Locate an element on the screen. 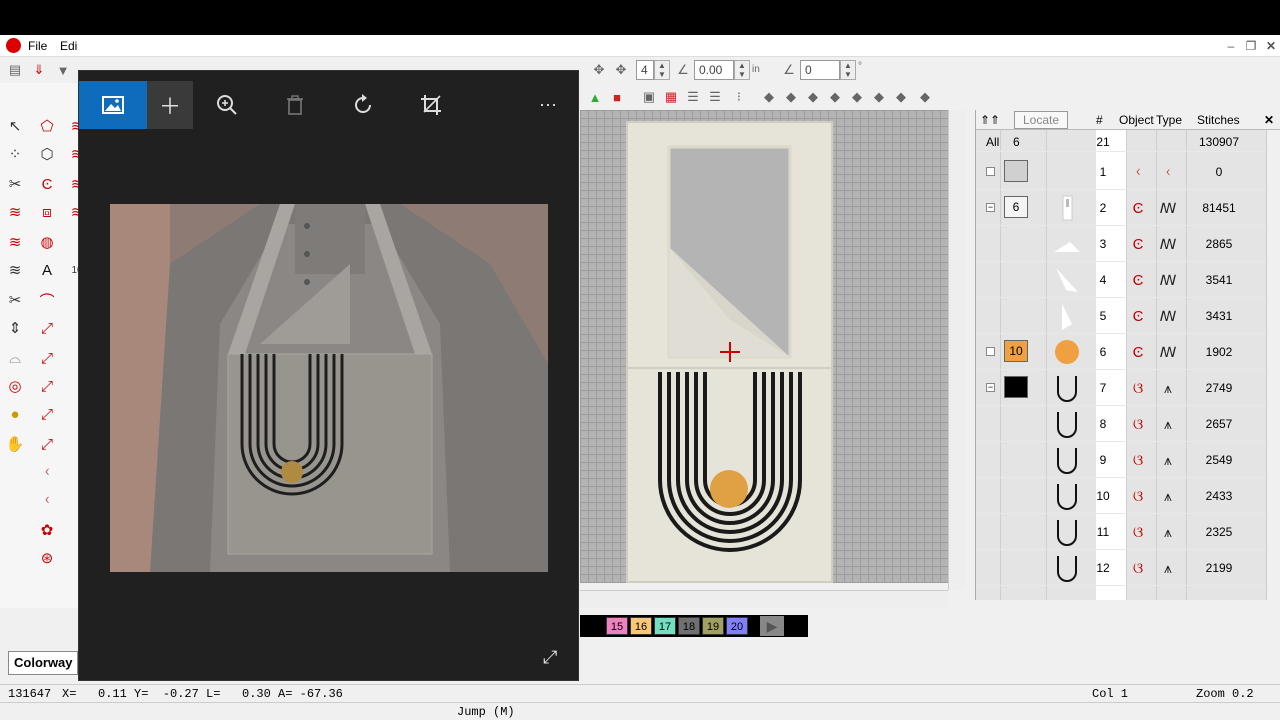 The image size is (1280, 720). menu-edit: Edi is located at coordinates (68, 46).